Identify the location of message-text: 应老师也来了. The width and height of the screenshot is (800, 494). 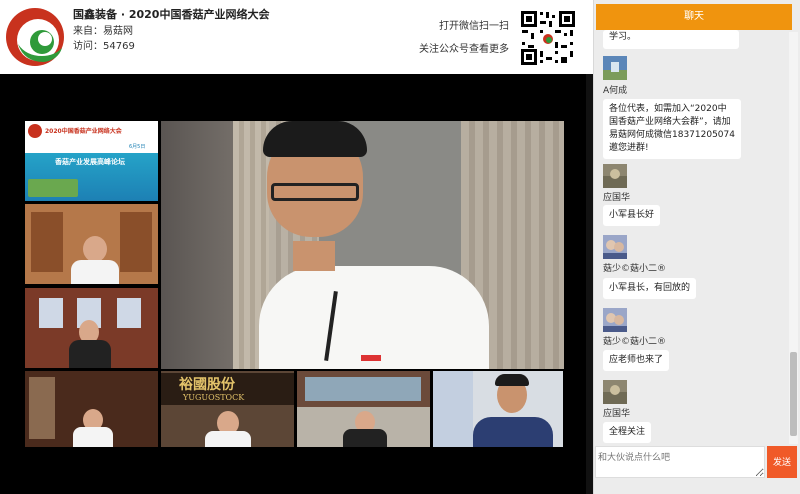
(636, 360).